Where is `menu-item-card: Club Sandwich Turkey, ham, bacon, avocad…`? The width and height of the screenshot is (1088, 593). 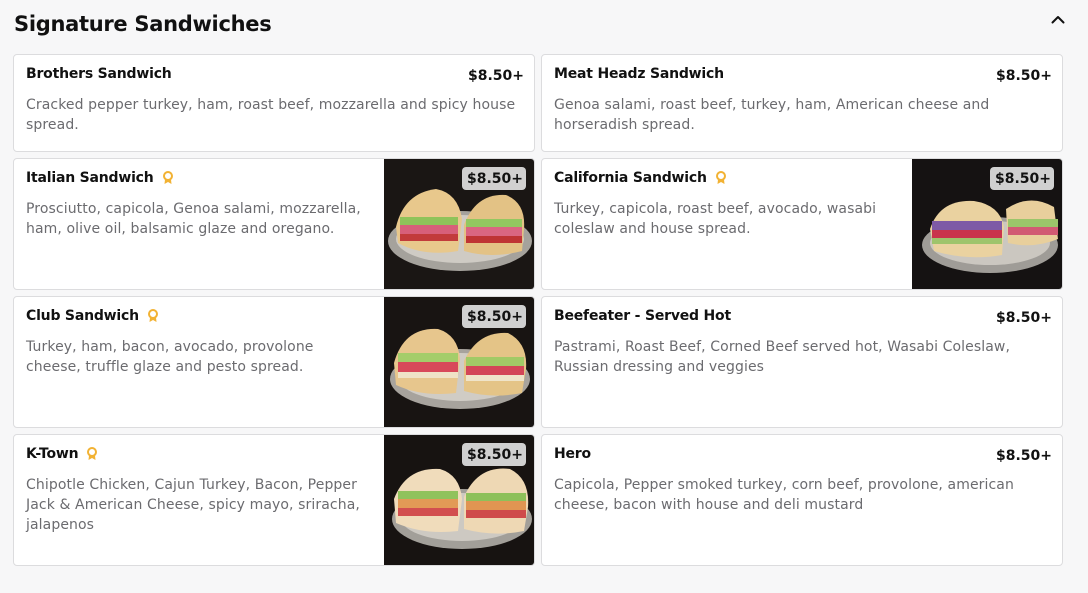 menu-item-card: Club Sandwich Turkey, ham, bacon, avocad… is located at coordinates (274, 362).